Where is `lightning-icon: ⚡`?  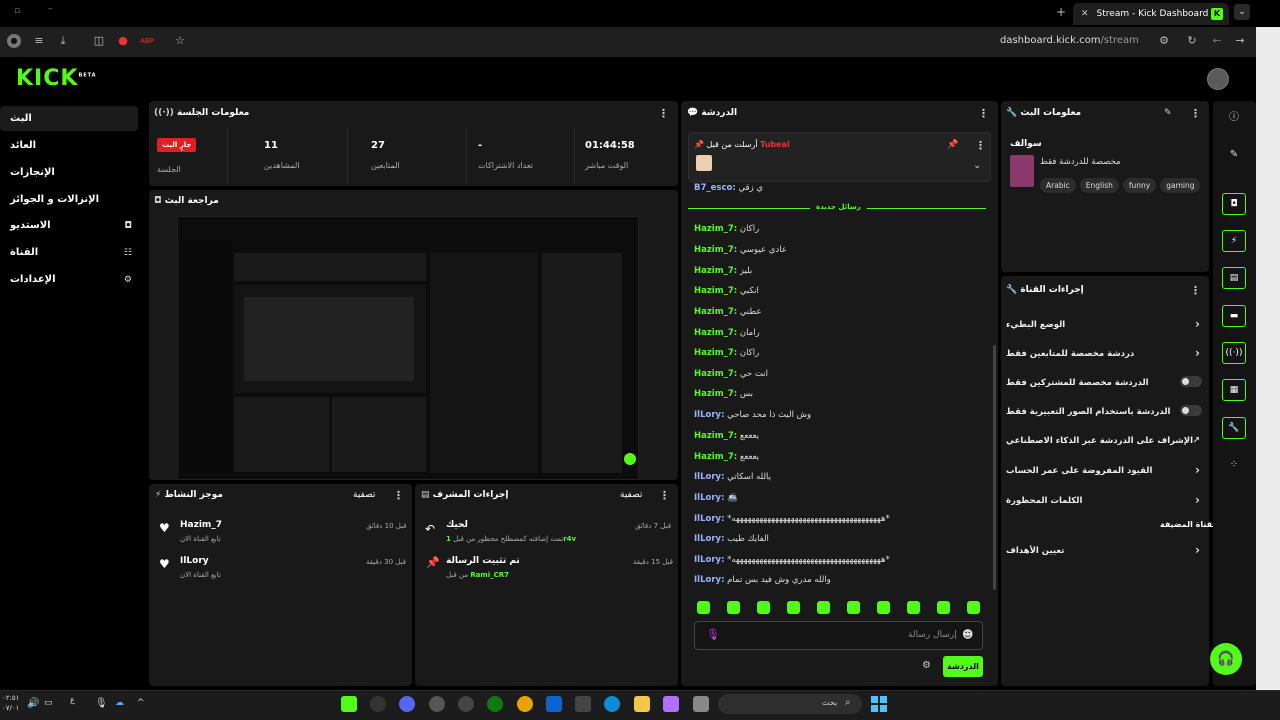 lightning-icon: ⚡ is located at coordinates (1234, 241).